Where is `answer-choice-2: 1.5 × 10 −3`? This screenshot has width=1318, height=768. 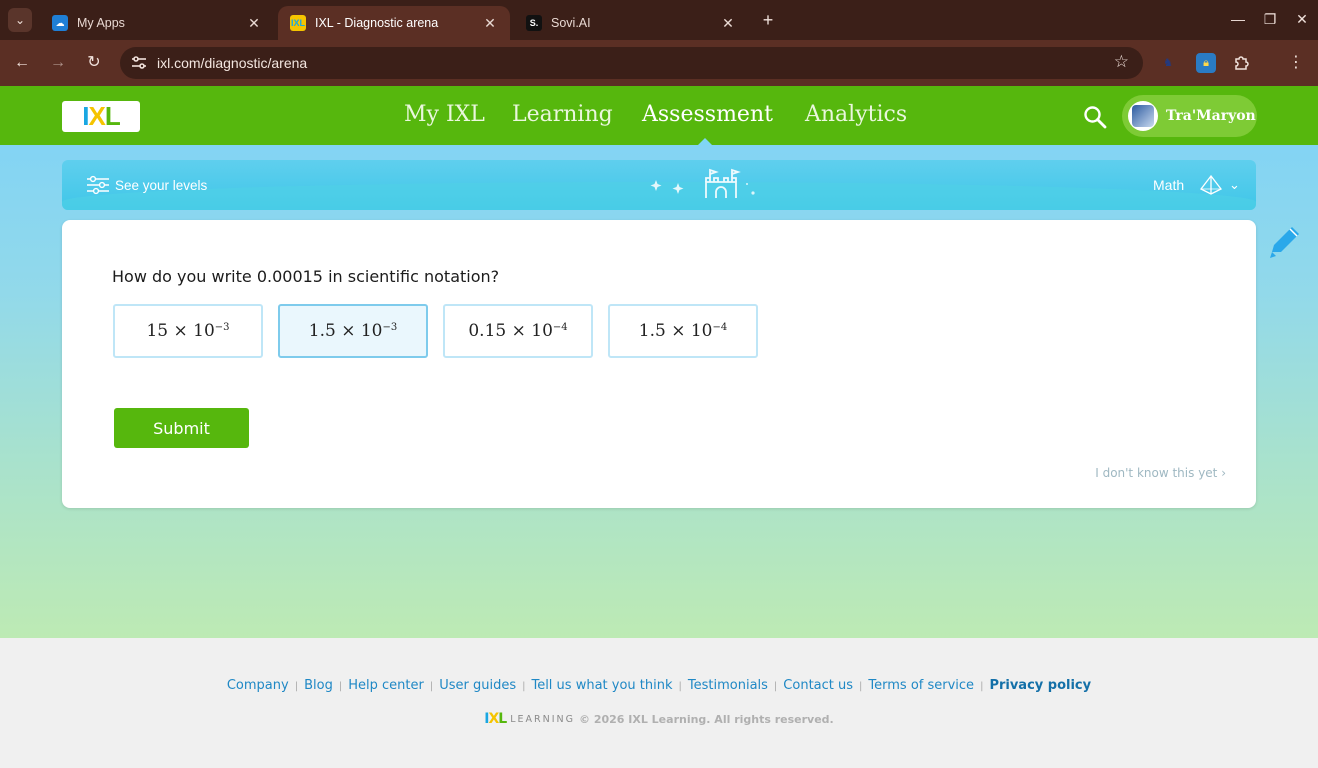 answer-choice-2: 1.5 × 10 −3 is located at coordinates (353, 331).